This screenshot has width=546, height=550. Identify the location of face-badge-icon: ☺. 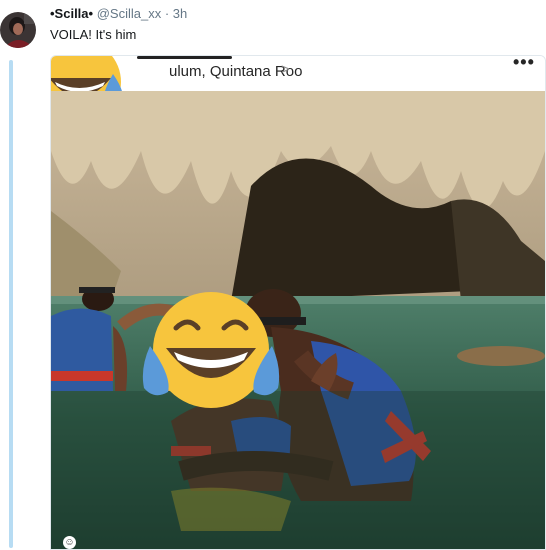
(69, 542).